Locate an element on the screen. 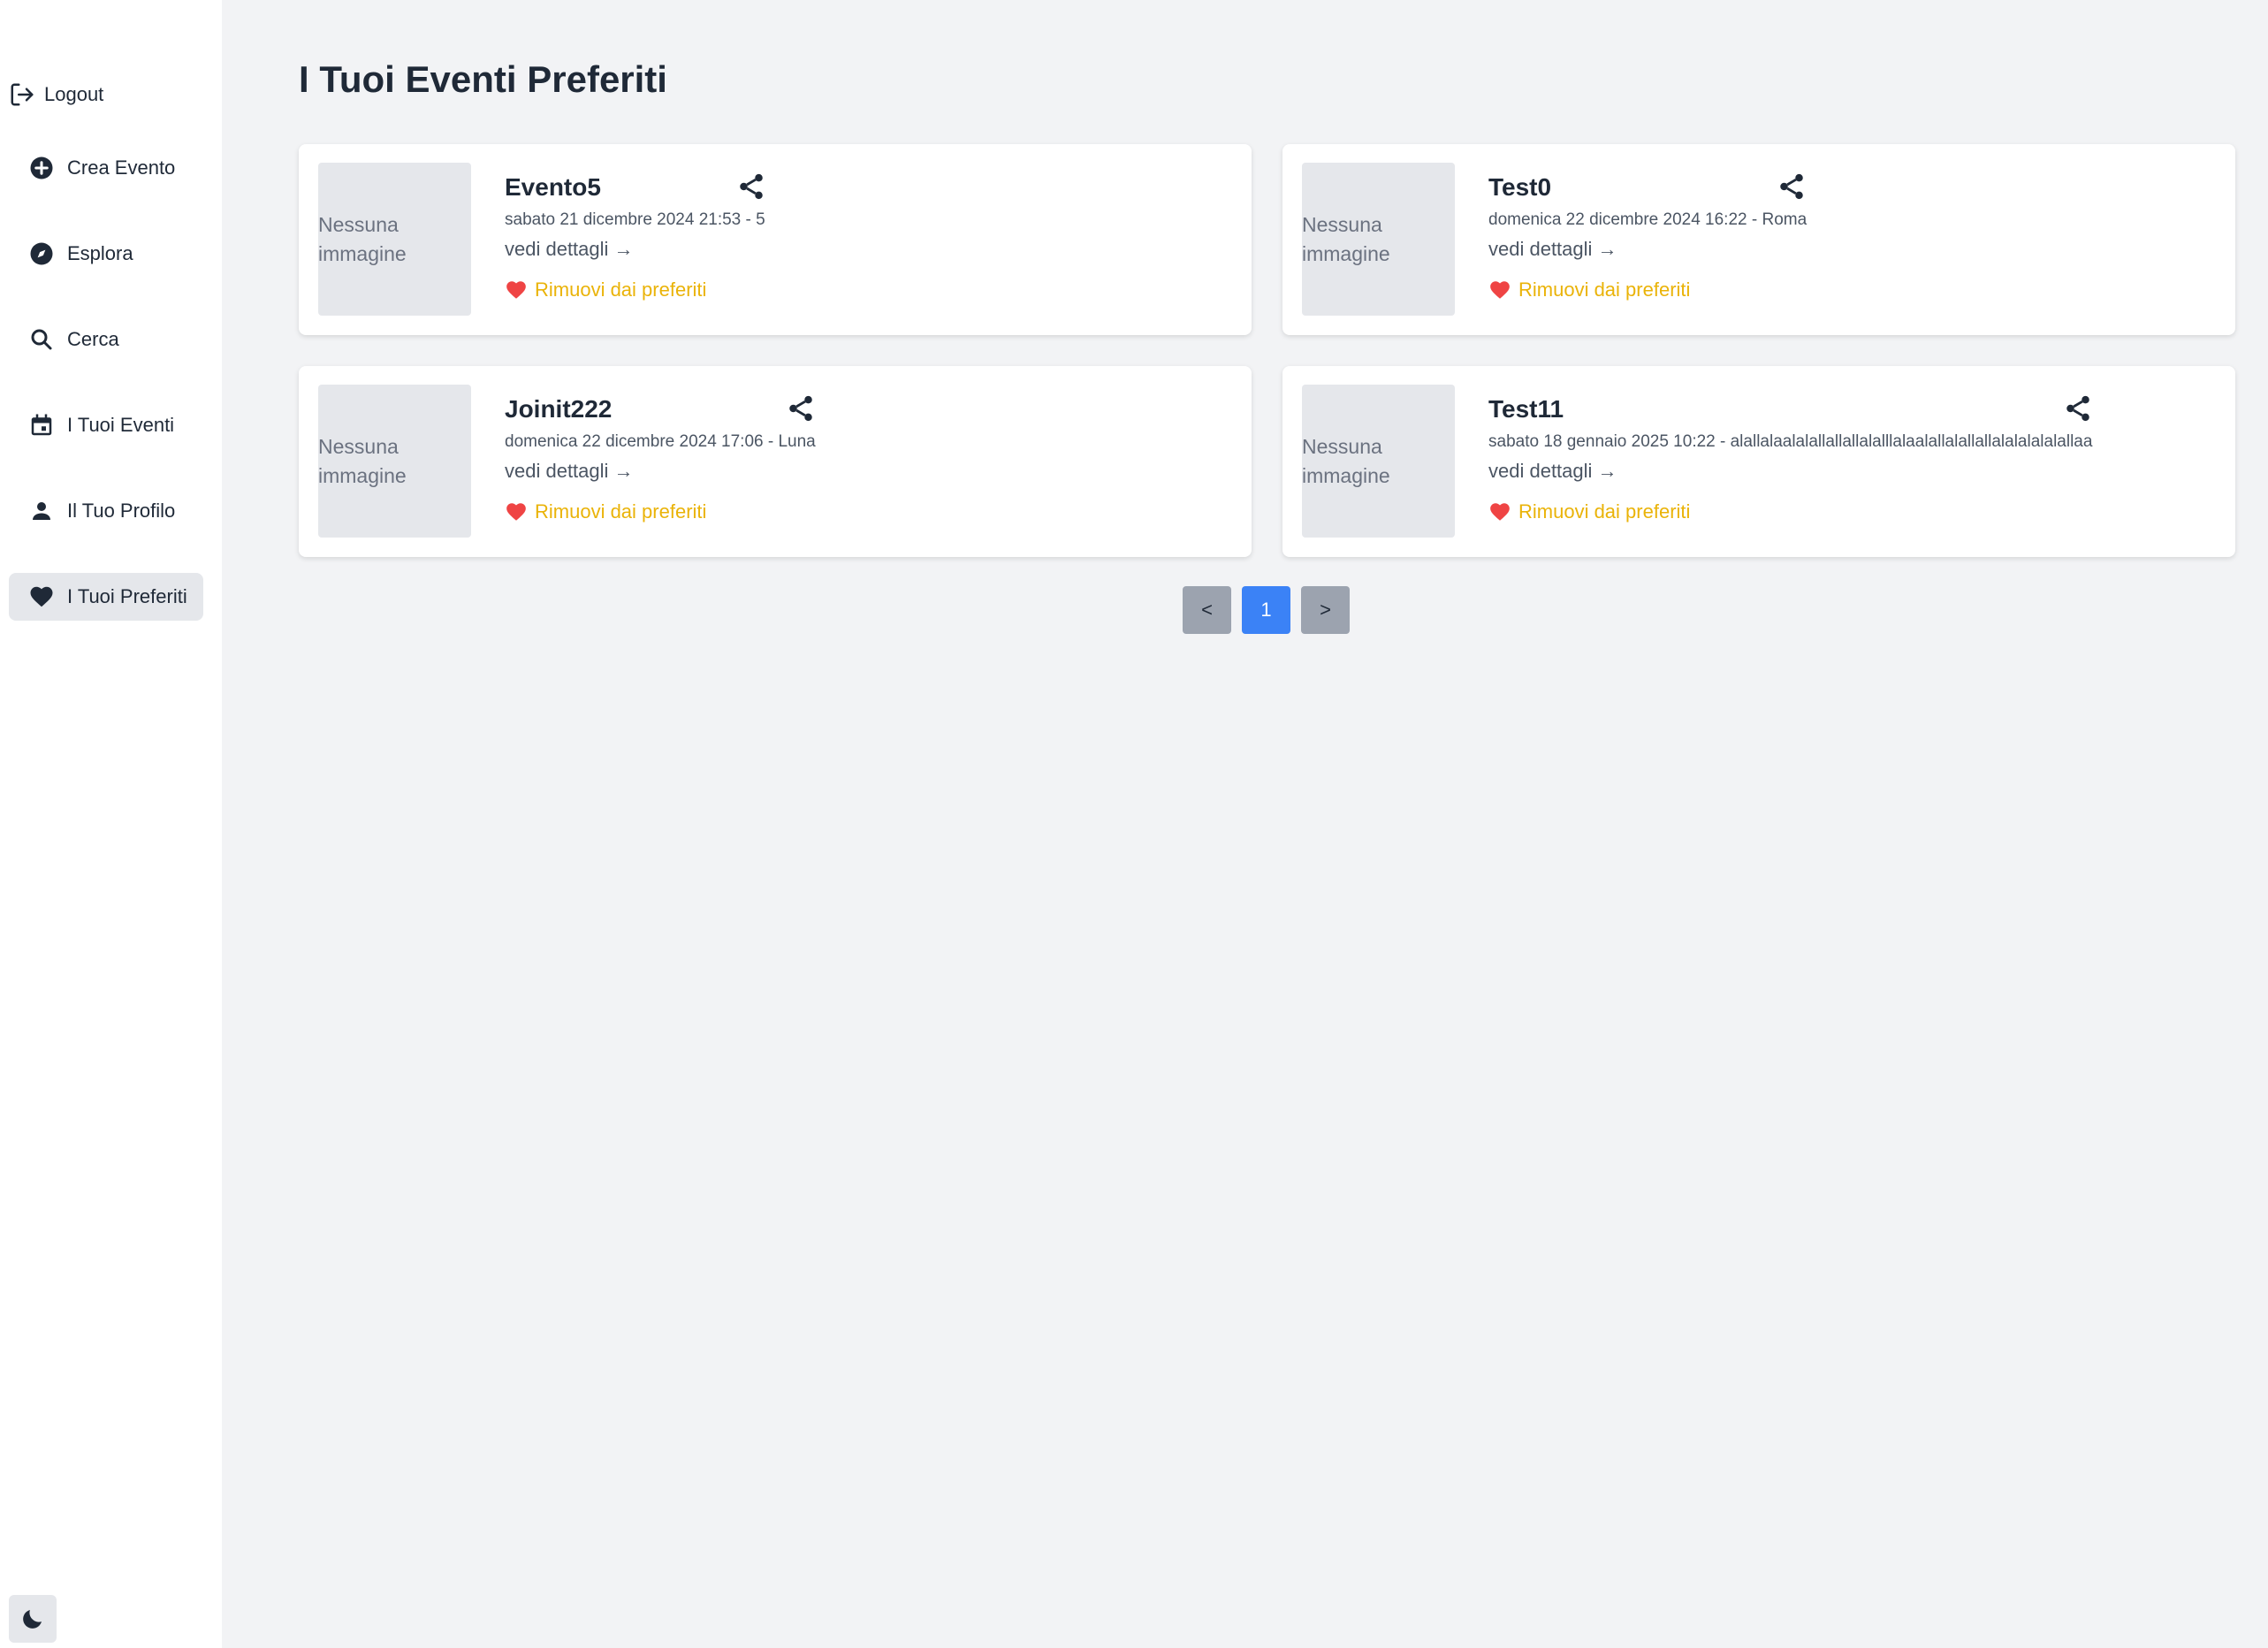 Image resolution: width=2268 pixels, height=1648 pixels. logout-button: Logout is located at coordinates (56, 94).